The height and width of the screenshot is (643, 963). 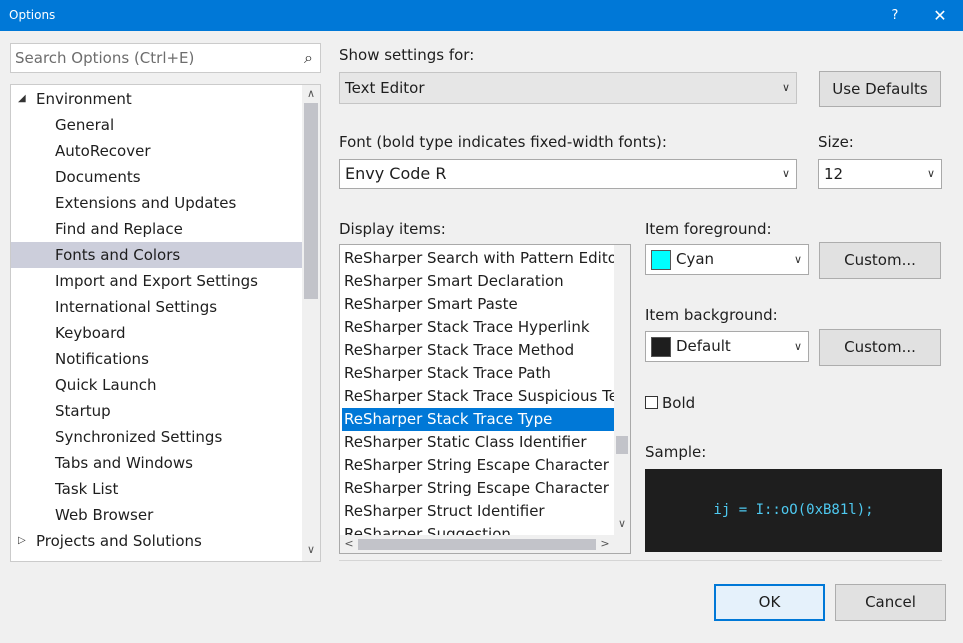 What do you see at coordinates (661, 347) in the screenshot?
I see `background-color-swatch` at bounding box center [661, 347].